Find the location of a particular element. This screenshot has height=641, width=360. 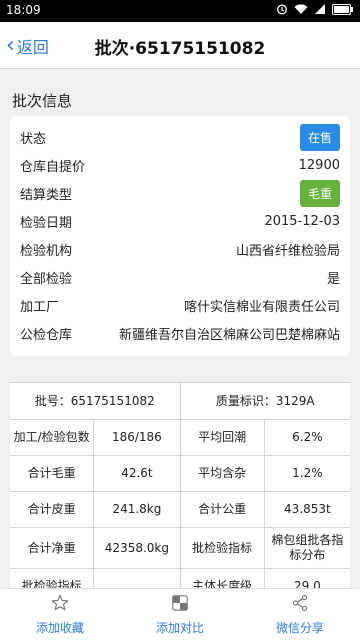

info-value: 山西省纤维检验局 is located at coordinates (287, 251).